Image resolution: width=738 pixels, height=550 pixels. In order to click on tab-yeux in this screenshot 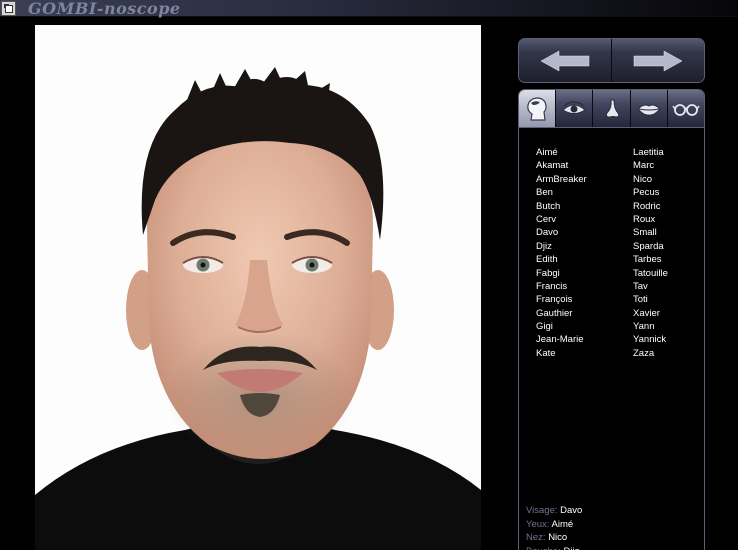, I will do `click(575, 108)`.